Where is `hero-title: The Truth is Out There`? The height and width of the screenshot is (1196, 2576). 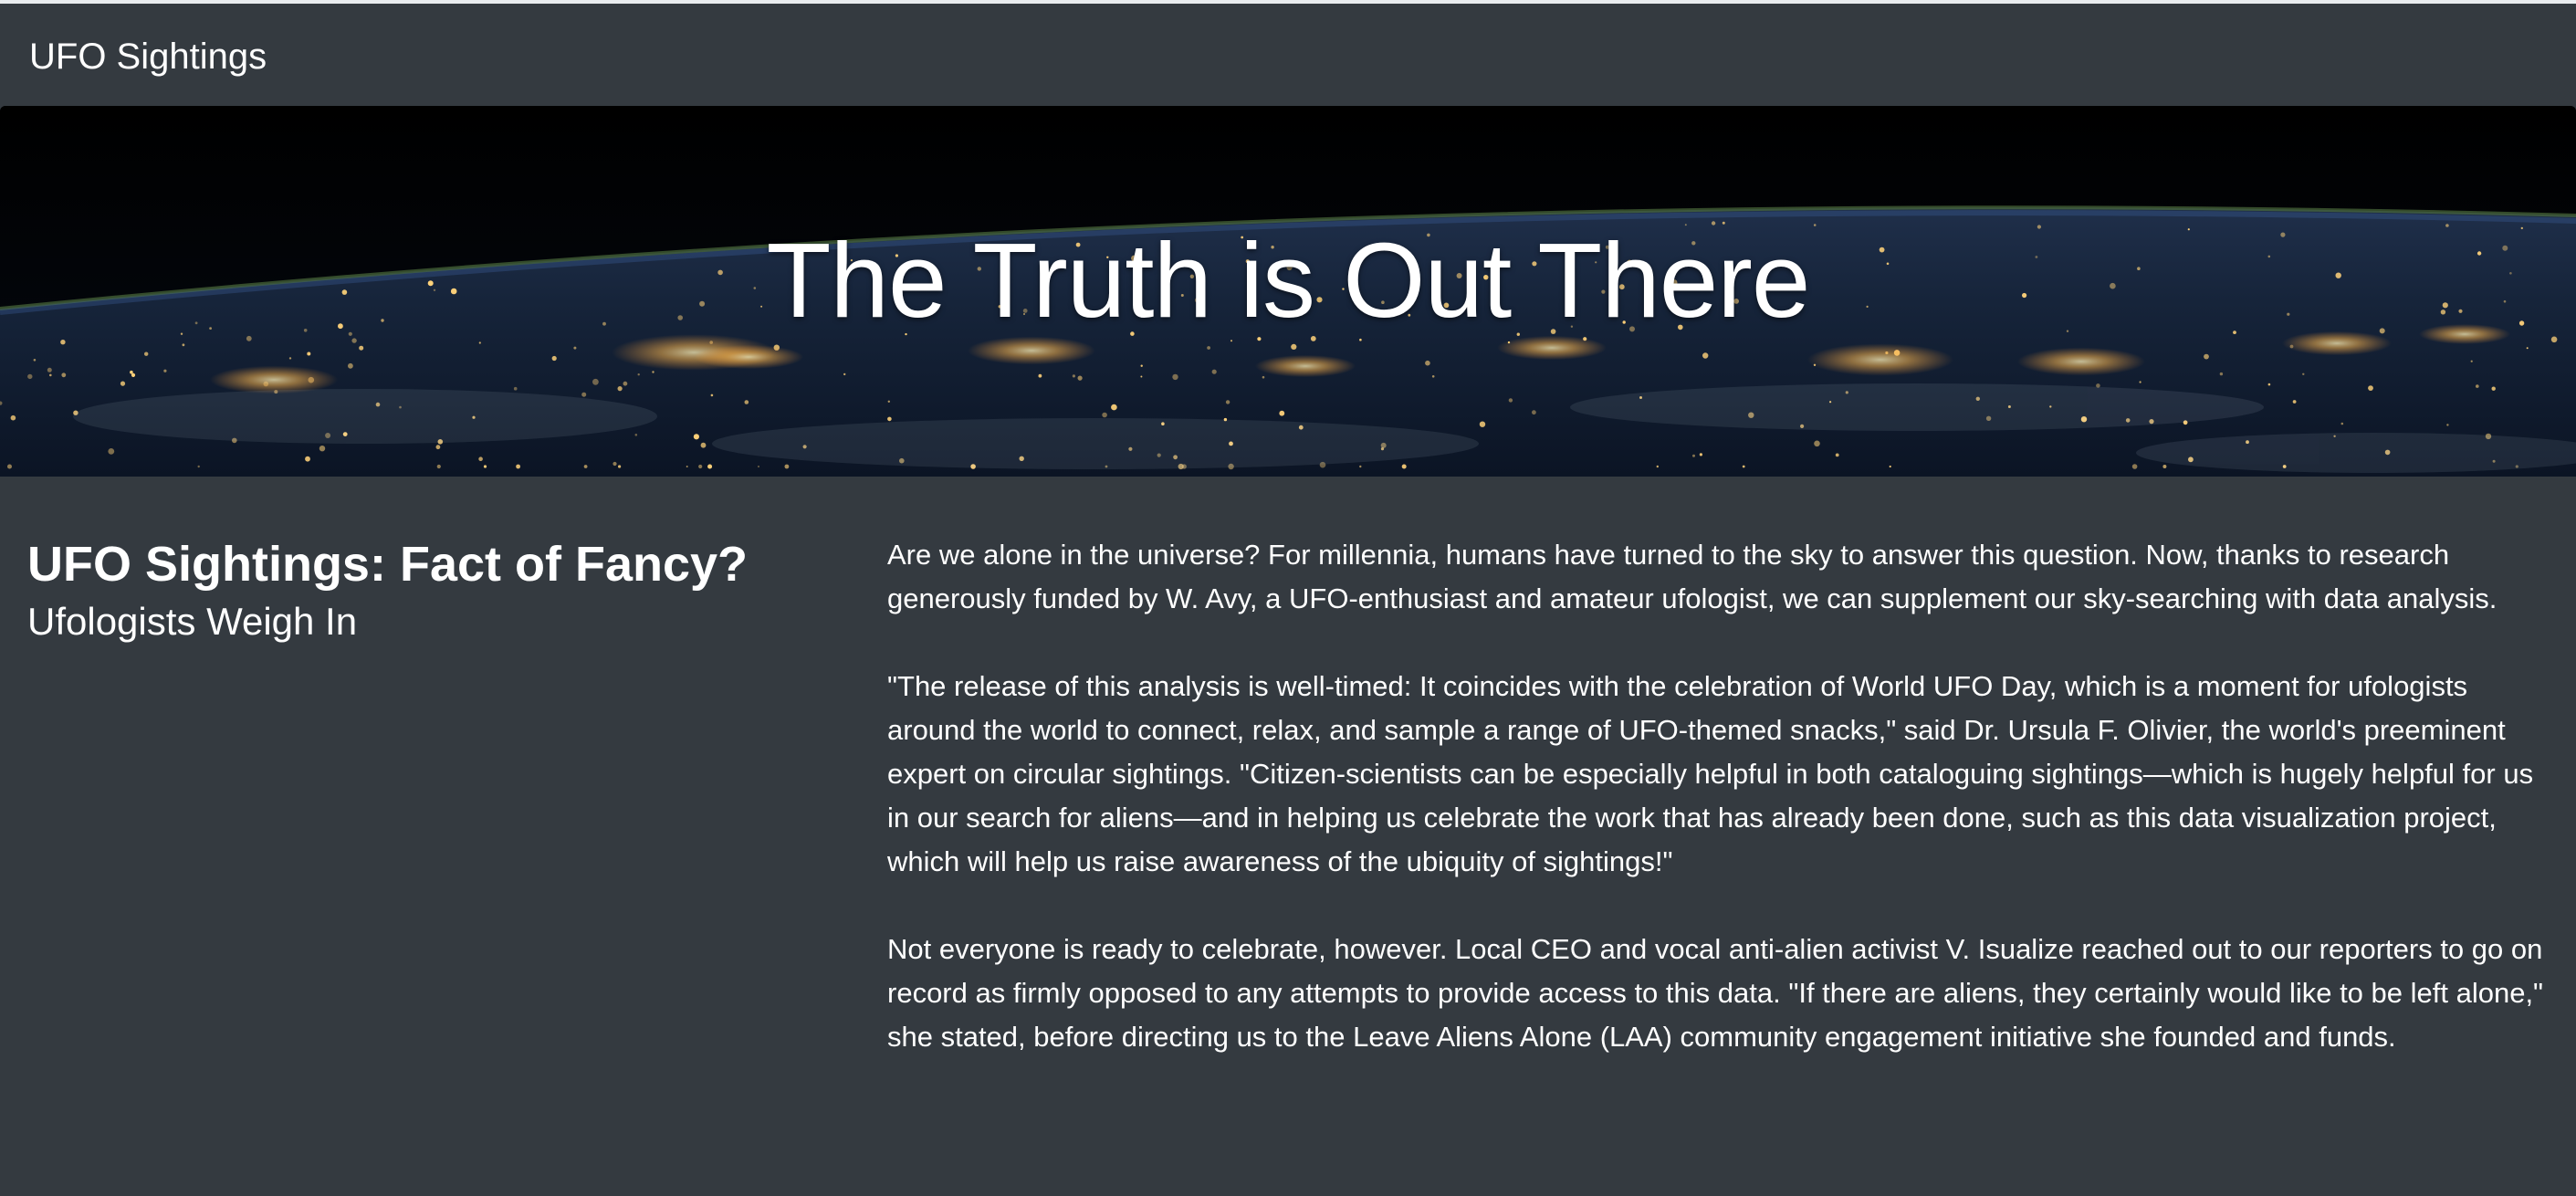 hero-title: The Truth is Out There is located at coordinates (1289, 280).